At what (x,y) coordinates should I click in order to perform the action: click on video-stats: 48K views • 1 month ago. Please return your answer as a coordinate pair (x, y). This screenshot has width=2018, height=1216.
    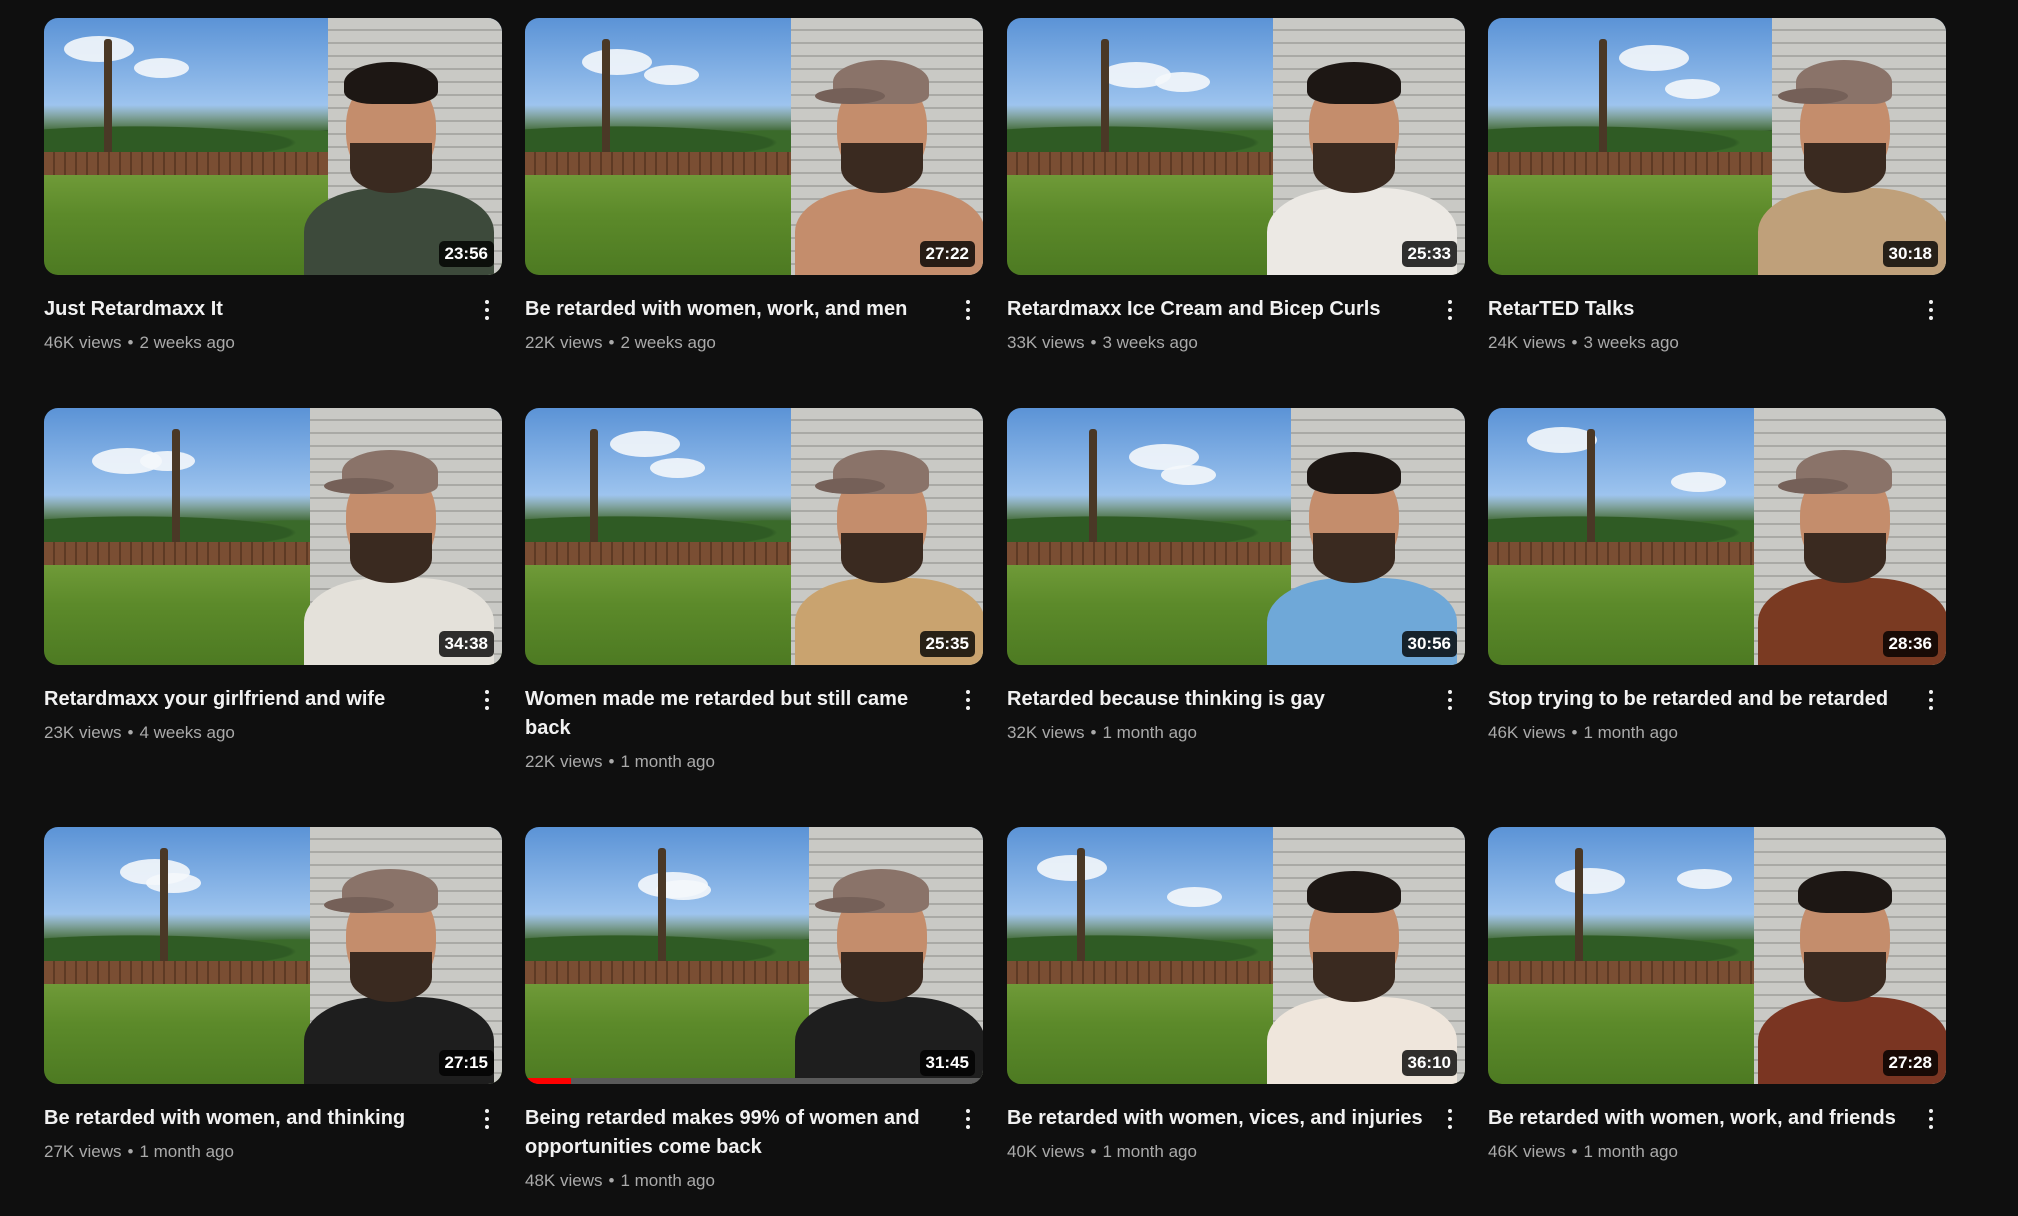
    Looking at the image, I should click on (734, 1181).